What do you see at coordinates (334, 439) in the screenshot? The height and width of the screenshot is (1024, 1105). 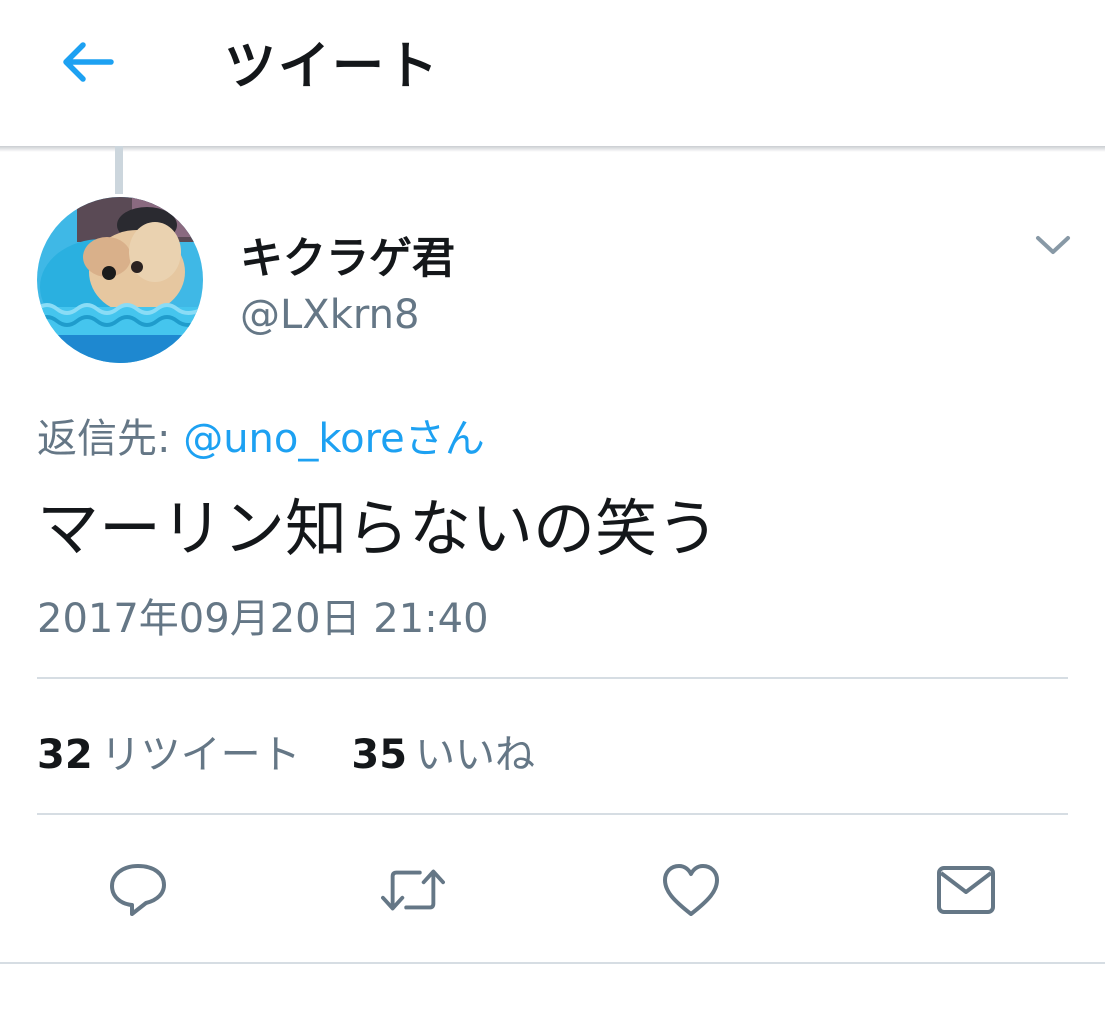 I see `reply-mention-link: @uno_koreさん` at bounding box center [334, 439].